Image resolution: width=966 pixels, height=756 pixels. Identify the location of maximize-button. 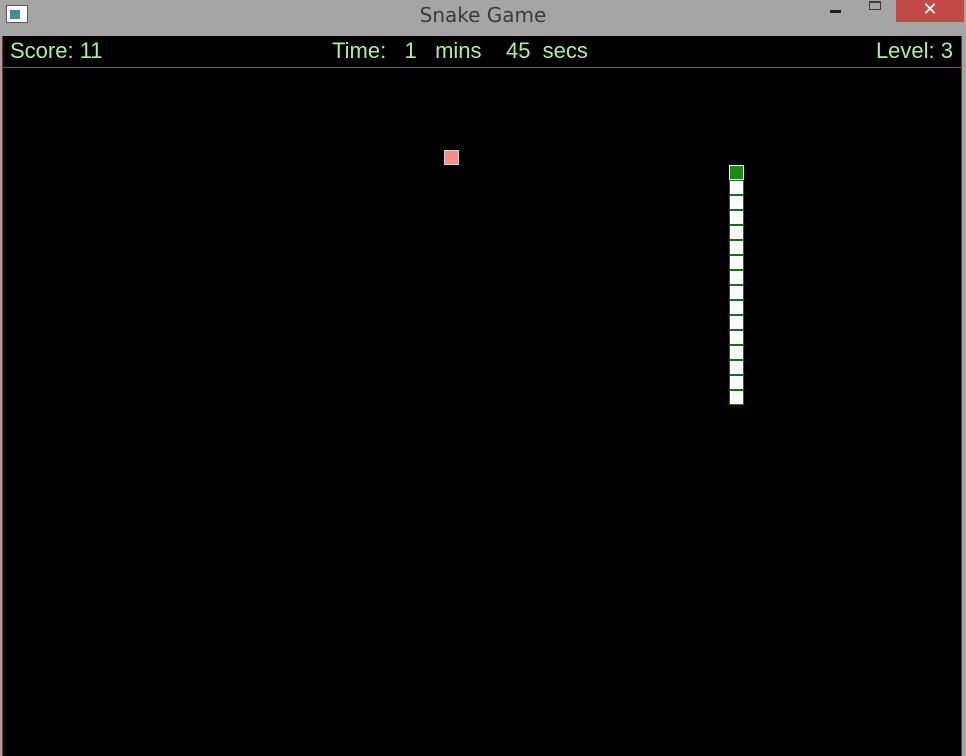
(875, 11).